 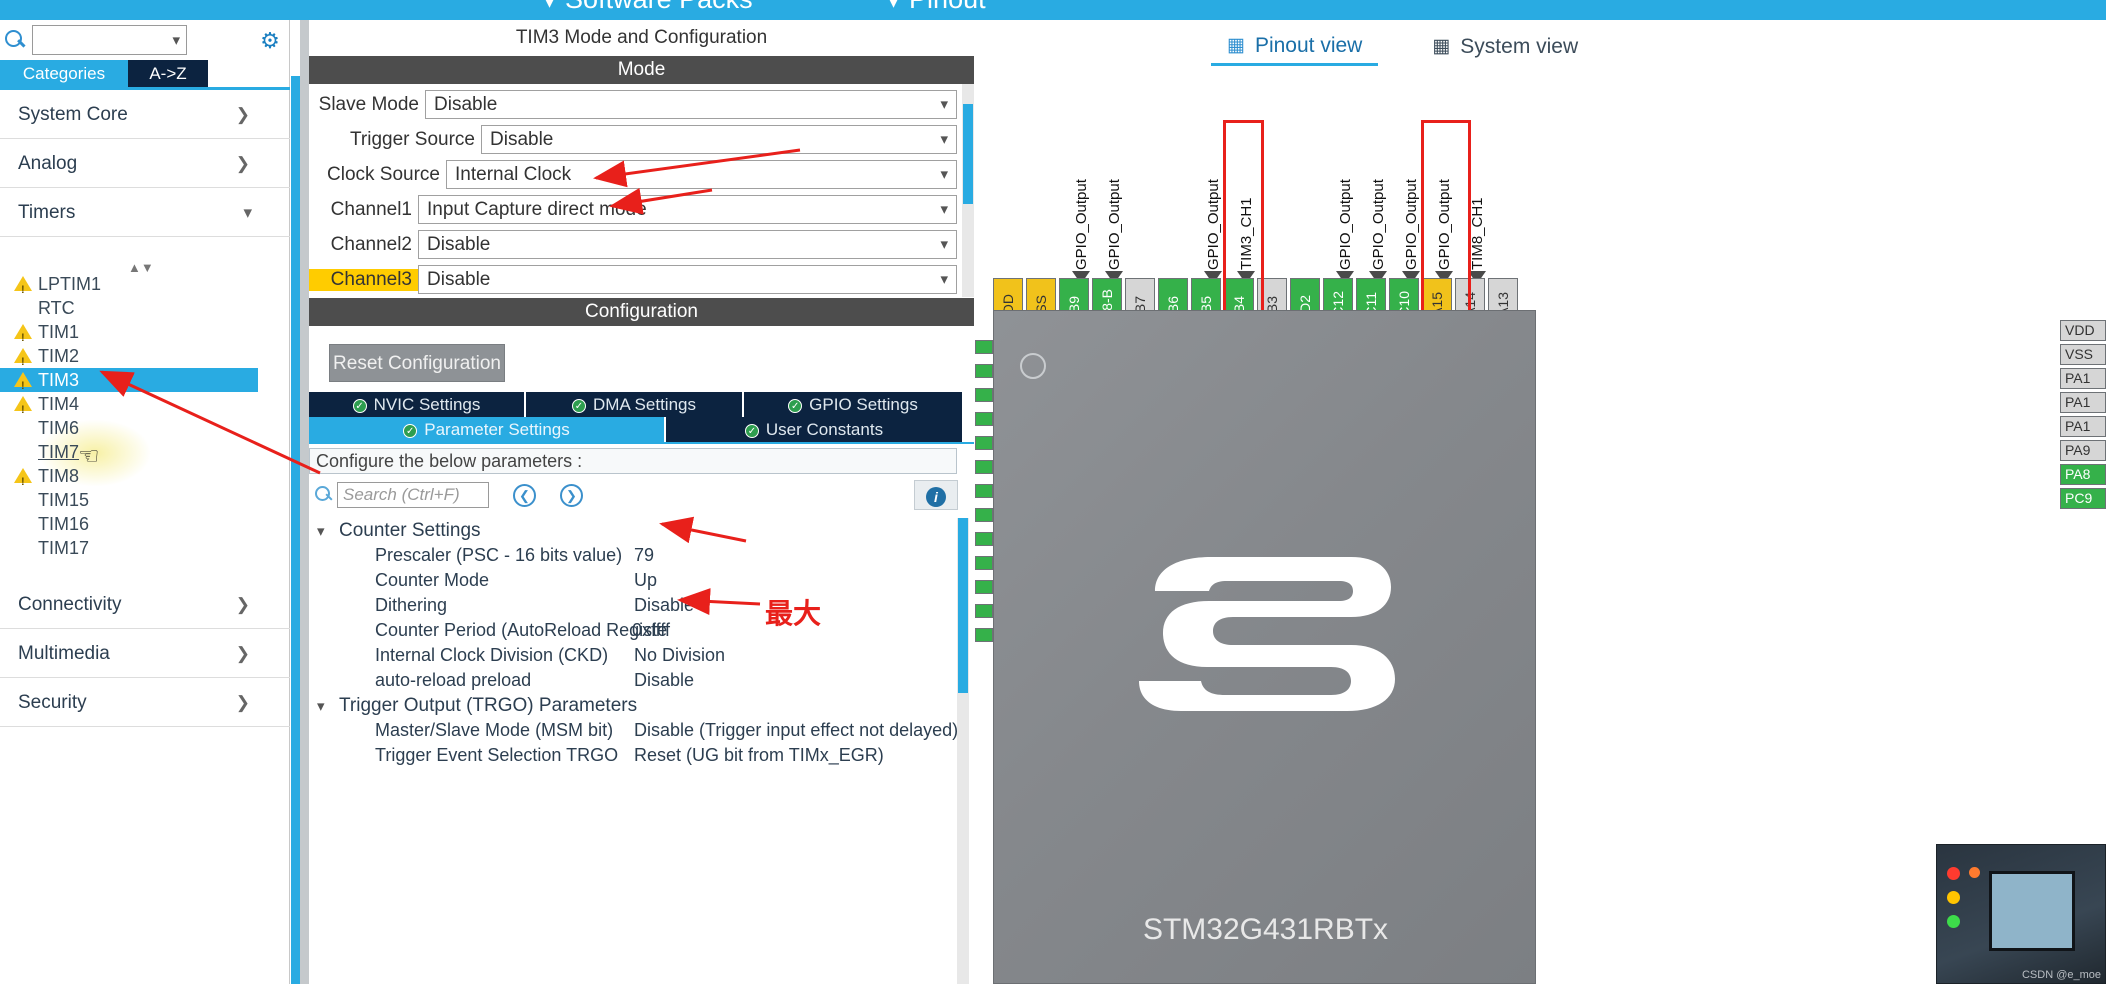 What do you see at coordinates (145, 163) in the screenshot?
I see `sidebar-item-analog: Analog ❯` at bounding box center [145, 163].